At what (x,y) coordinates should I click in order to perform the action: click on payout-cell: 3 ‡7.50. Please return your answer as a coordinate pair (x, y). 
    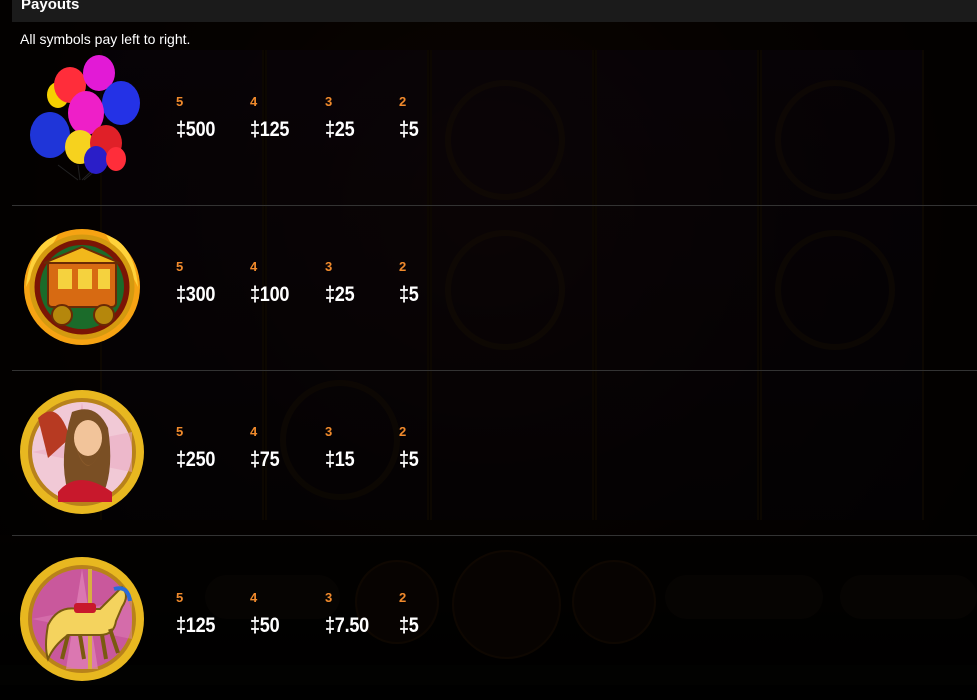
    Looking at the image, I should click on (350, 614).